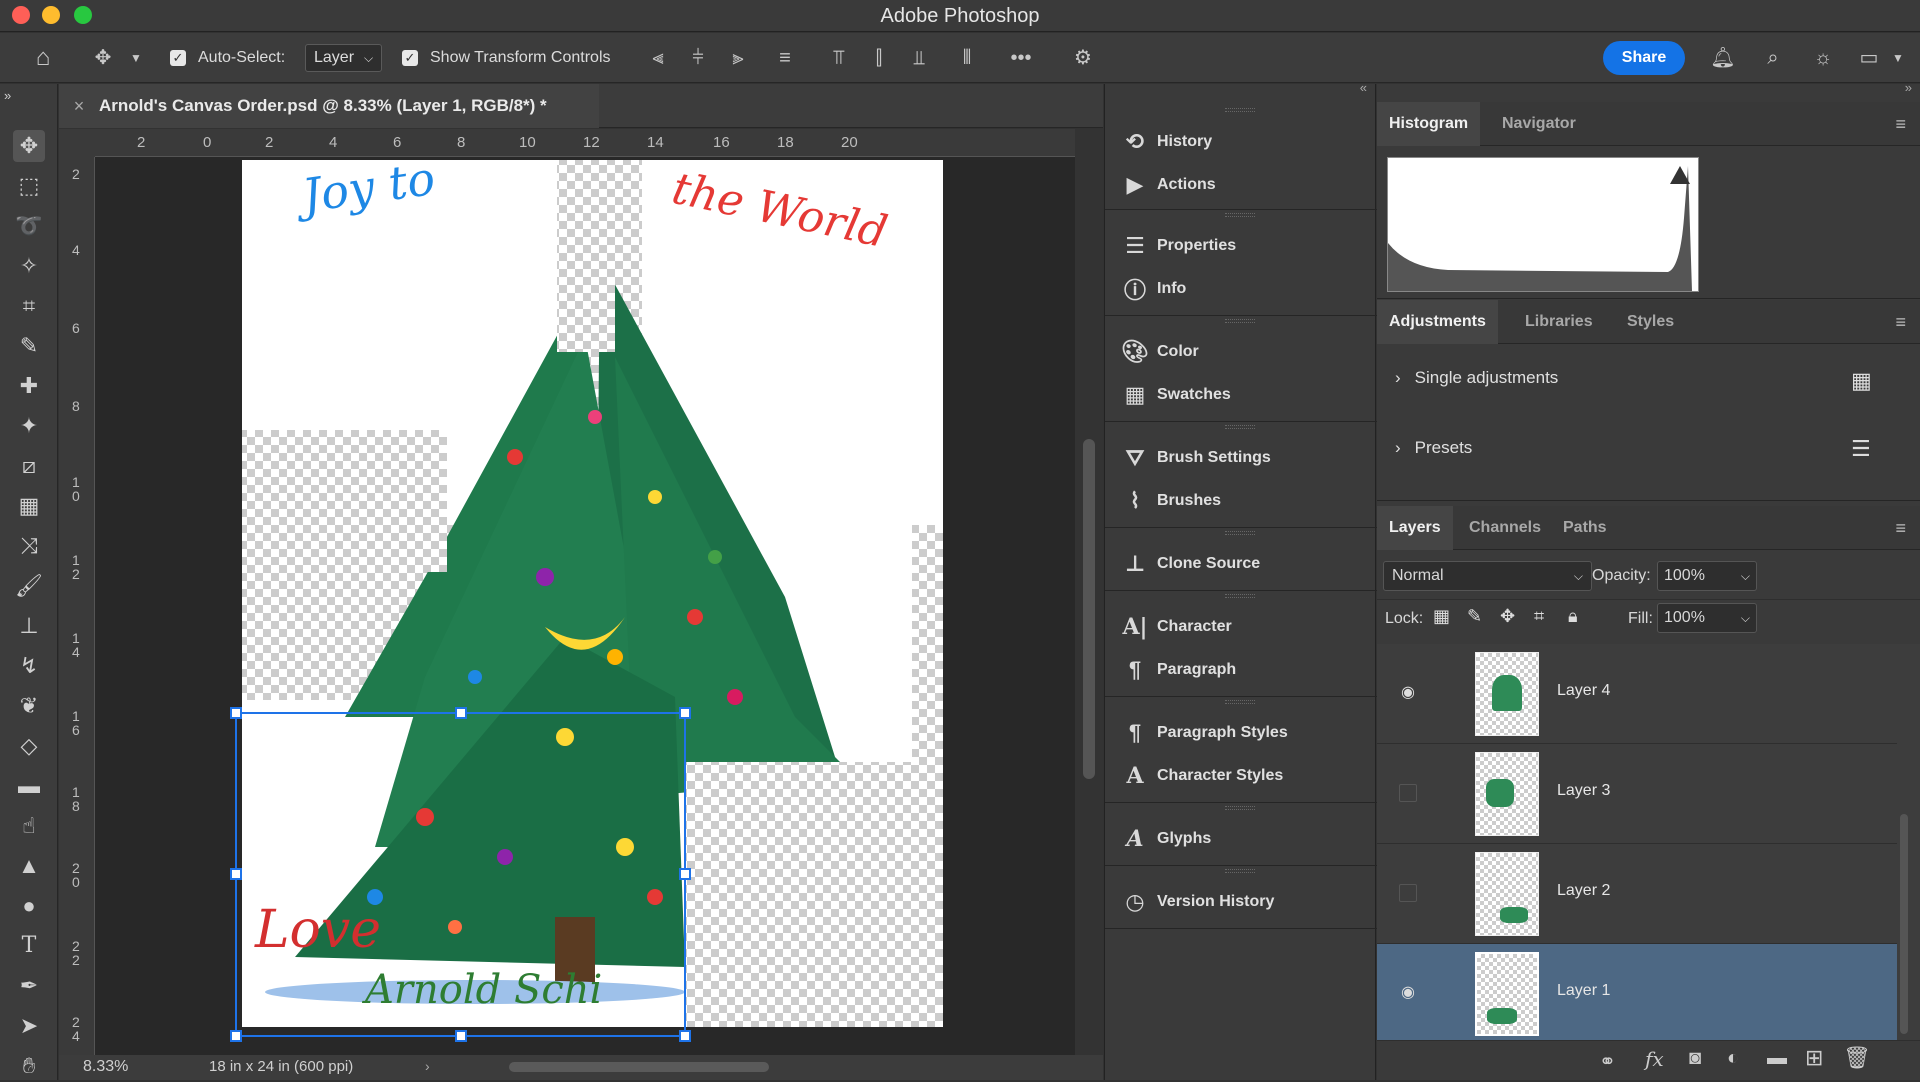 The width and height of the screenshot is (1920, 1082). What do you see at coordinates (738, 58) in the screenshot?
I see `align-right-icon: ⫸` at bounding box center [738, 58].